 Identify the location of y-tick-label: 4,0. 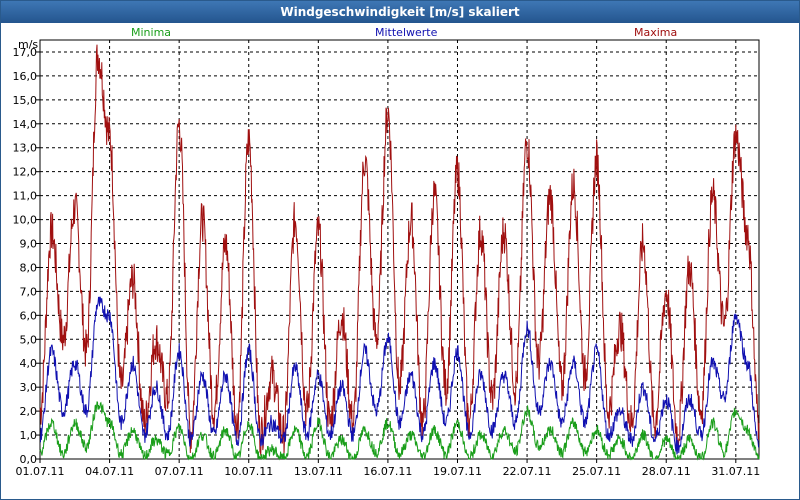
(29, 363).